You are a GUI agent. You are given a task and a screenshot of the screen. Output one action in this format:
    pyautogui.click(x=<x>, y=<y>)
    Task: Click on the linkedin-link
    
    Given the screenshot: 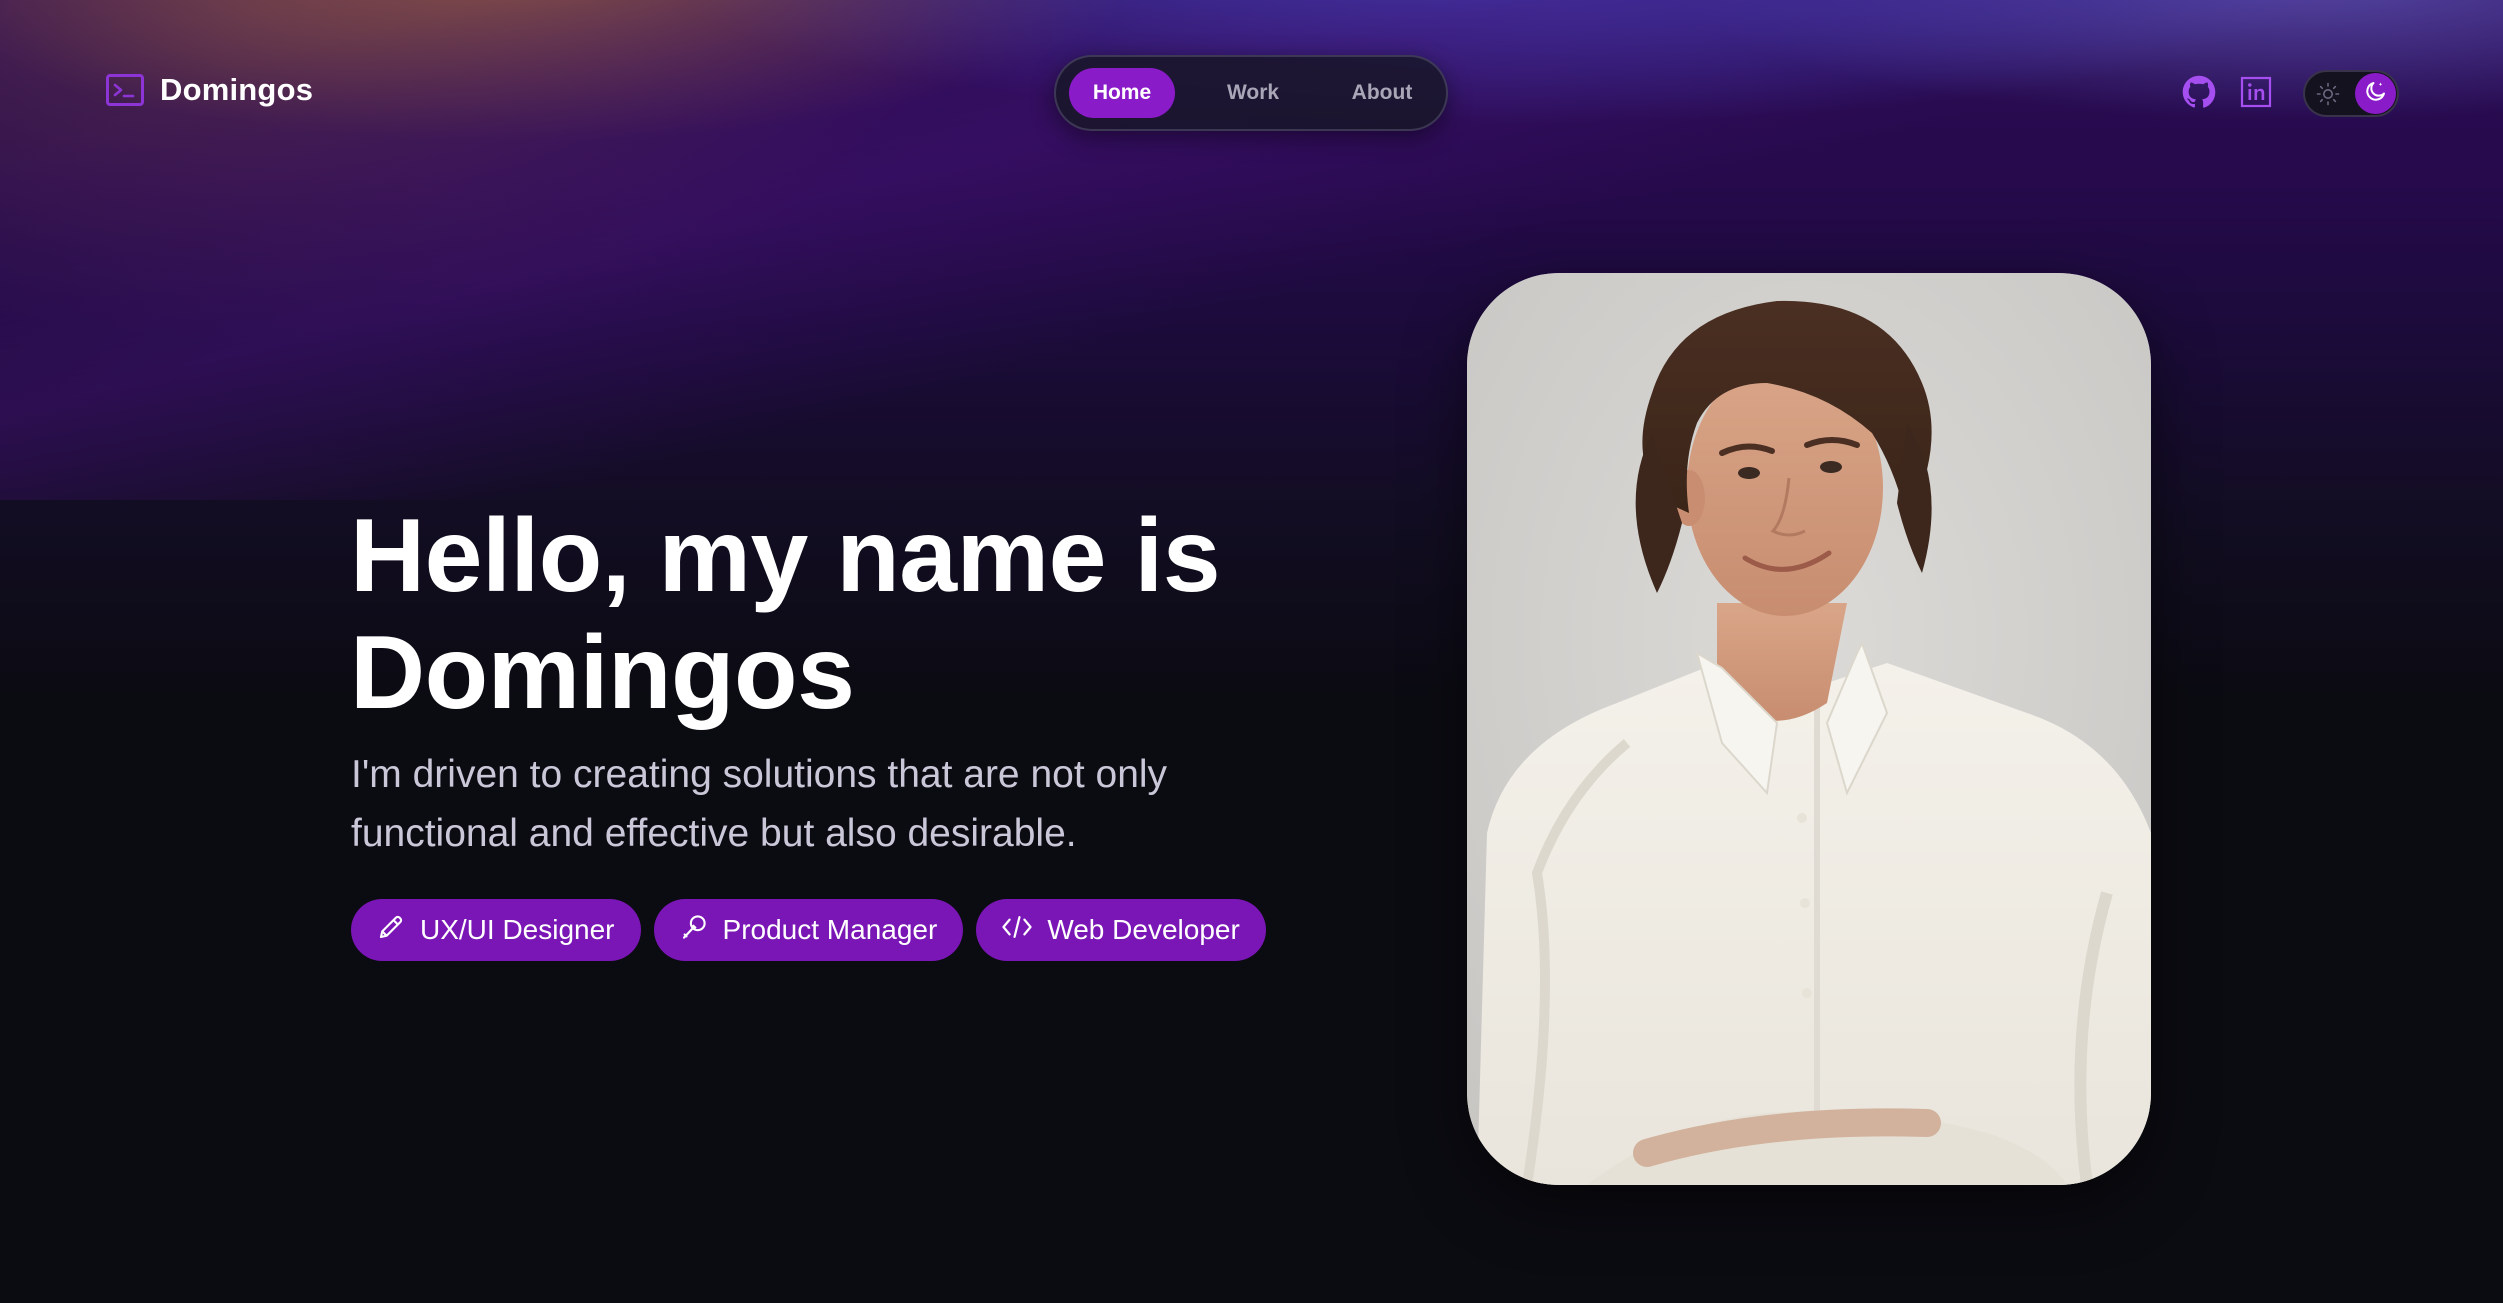 What is the action you would take?
    pyautogui.click(x=2256, y=94)
    